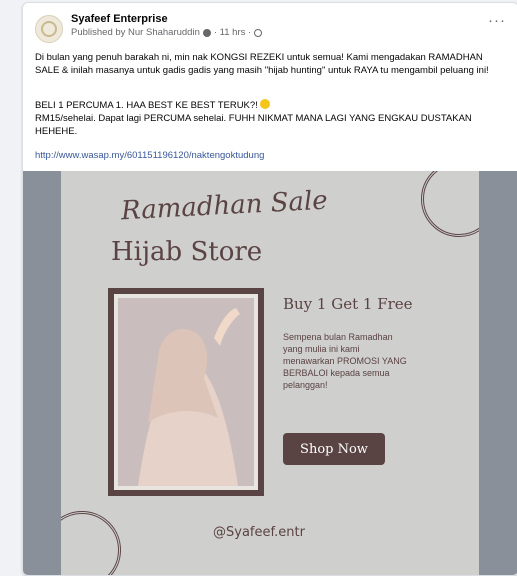 Image resolution: width=517 pixels, height=576 pixels. What do you see at coordinates (206, 32) in the screenshot?
I see `info-icon` at bounding box center [206, 32].